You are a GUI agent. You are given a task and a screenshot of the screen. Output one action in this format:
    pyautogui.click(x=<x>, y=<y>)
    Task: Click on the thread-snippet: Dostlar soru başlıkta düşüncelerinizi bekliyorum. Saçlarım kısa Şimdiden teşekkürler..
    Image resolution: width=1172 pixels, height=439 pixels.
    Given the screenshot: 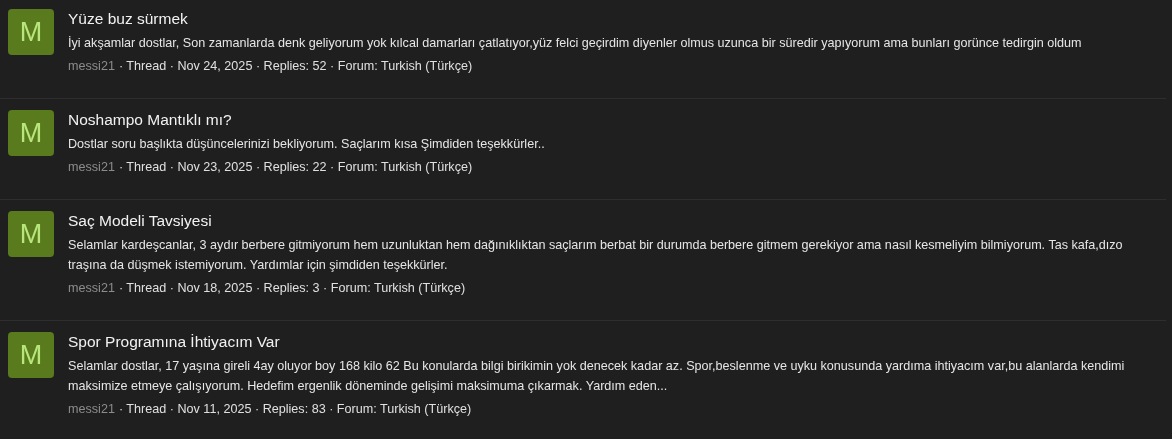 What is the action you would take?
    pyautogui.click(x=306, y=144)
    